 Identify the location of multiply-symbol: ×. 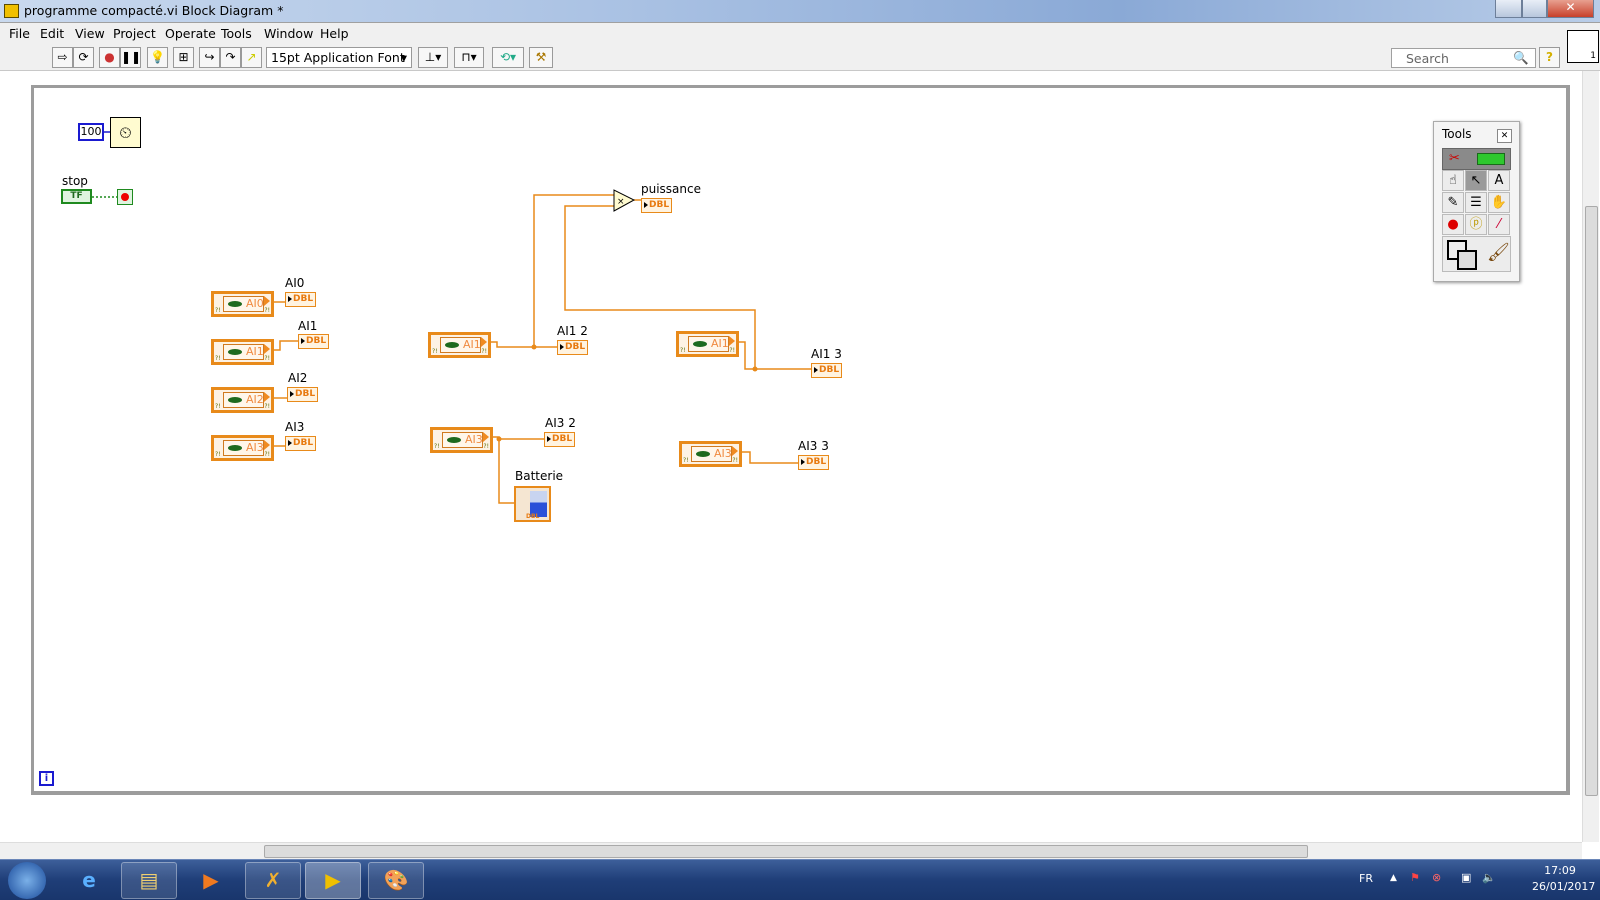
(621, 202).